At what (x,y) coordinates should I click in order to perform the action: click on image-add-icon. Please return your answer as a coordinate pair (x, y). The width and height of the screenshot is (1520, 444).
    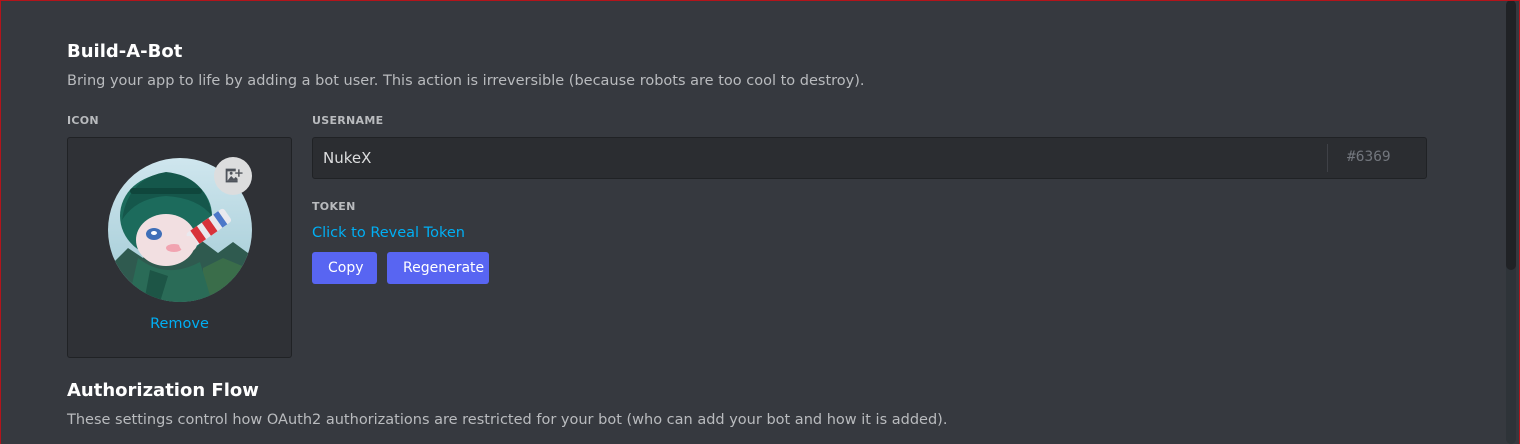
    Looking at the image, I should click on (234, 175).